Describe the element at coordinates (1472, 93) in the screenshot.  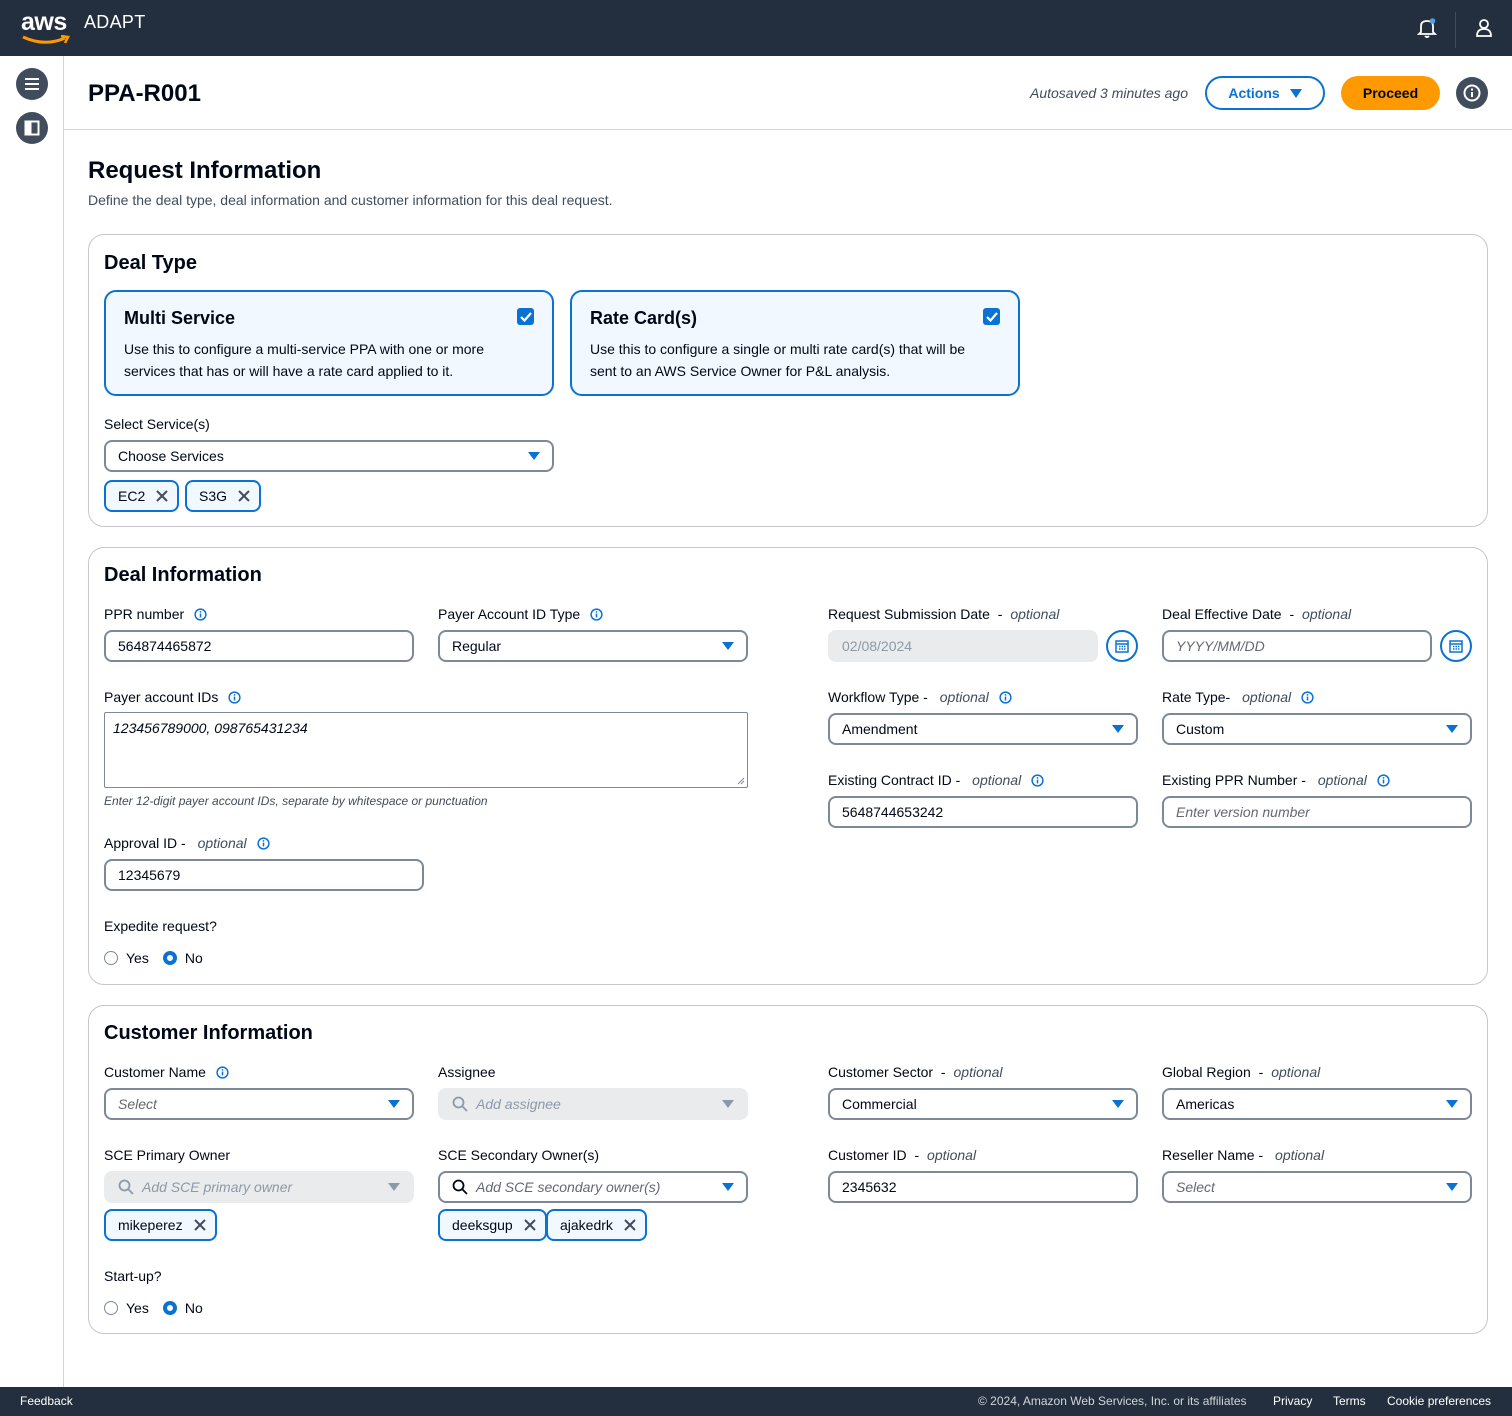
I see `info-panel-button` at that location.